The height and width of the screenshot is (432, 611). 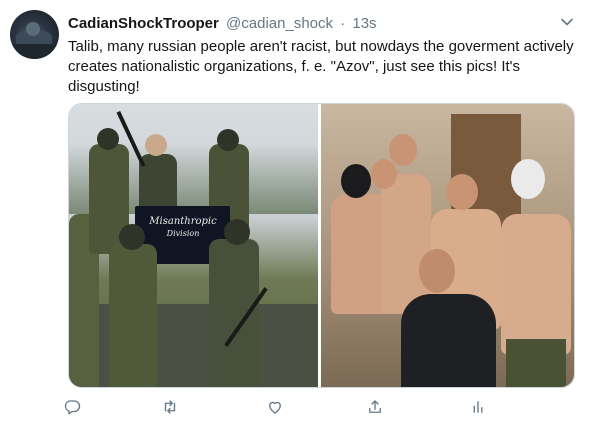 What do you see at coordinates (183, 233) in the screenshot?
I see `flag-line2: Division` at bounding box center [183, 233].